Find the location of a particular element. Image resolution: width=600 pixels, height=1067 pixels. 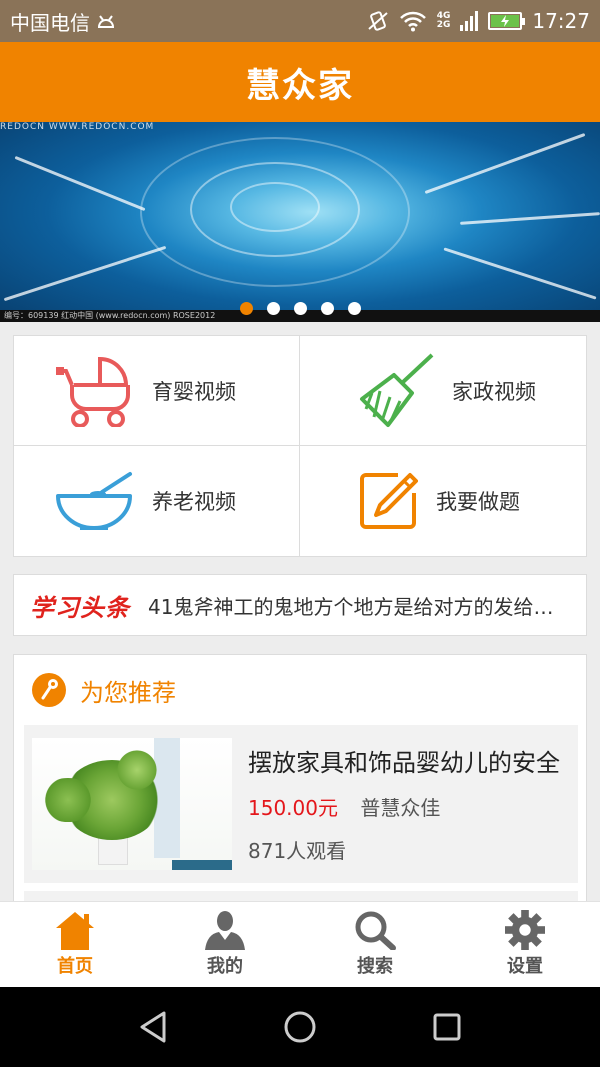

carousel-indicator is located at coordinates (300, 308).